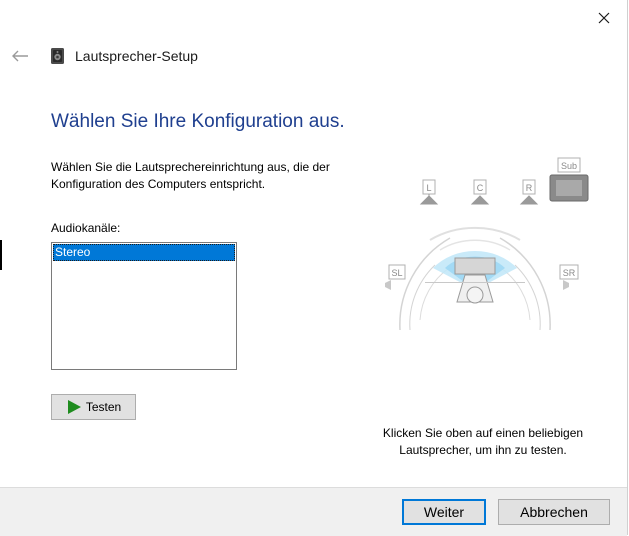 This screenshot has height=536, width=629. Describe the element at coordinates (554, 512) in the screenshot. I see `cancel-button: Abbrechen` at that location.